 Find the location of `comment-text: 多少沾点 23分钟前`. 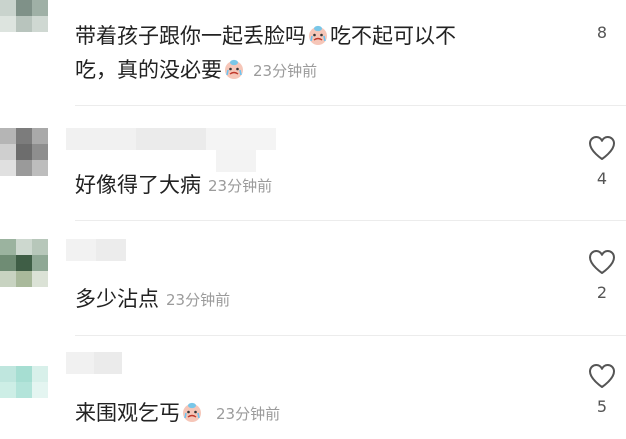

comment-text: 多少沾点 23分钟前 is located at coordinates (152, 299).